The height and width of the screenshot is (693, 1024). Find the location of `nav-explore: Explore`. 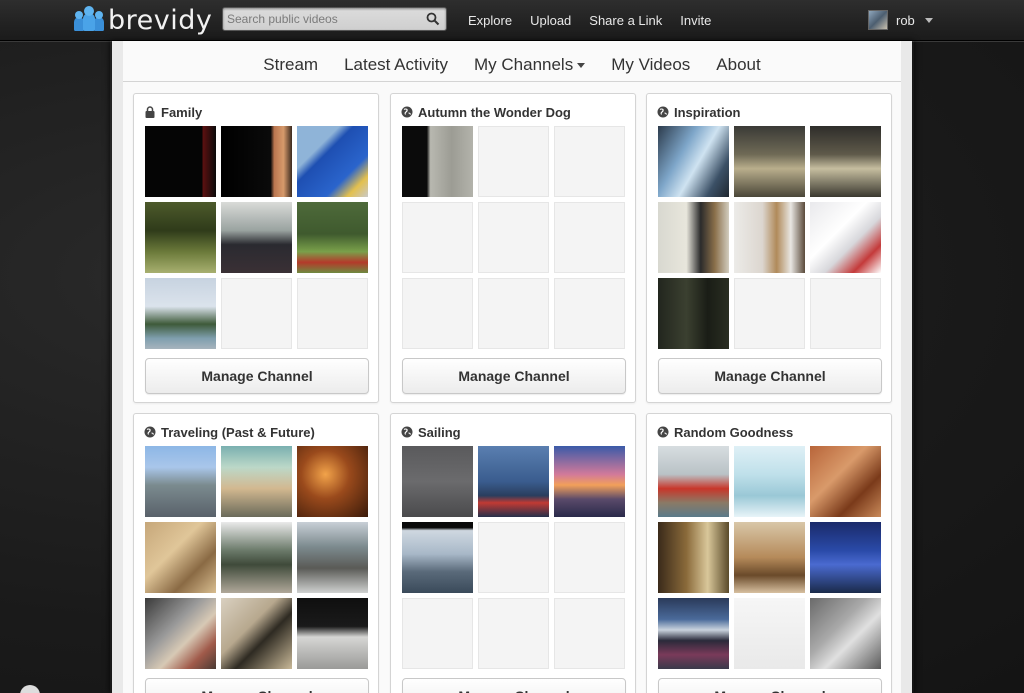

nav-explore: Explore is located at coordinates (490, 20).